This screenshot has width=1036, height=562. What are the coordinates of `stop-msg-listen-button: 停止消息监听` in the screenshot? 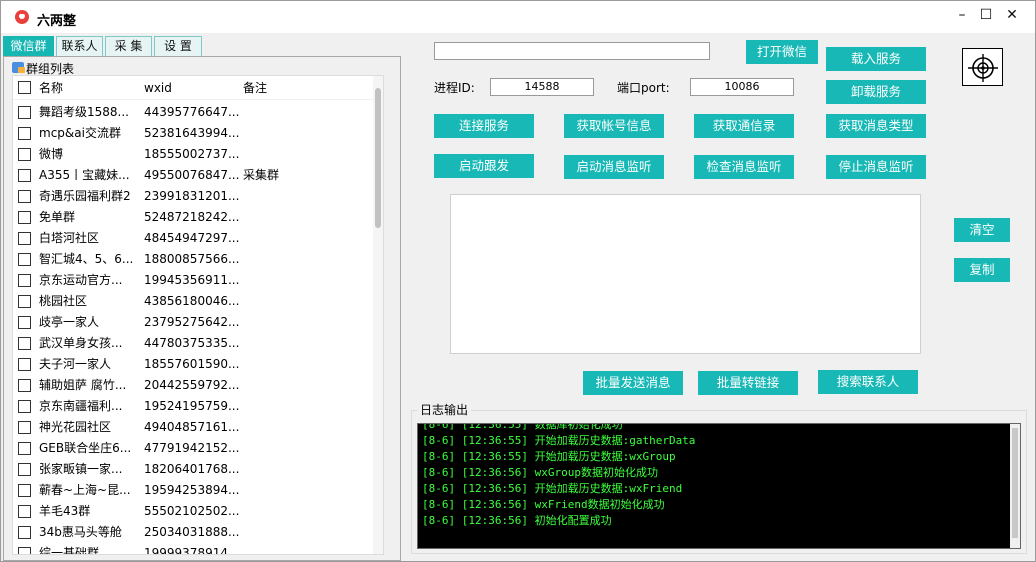 It's located at (876, 167).